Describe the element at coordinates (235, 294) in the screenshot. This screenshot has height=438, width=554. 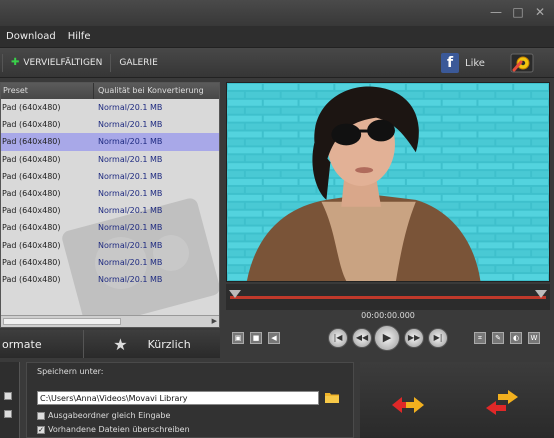
I see `trim-start-marker` at that location.